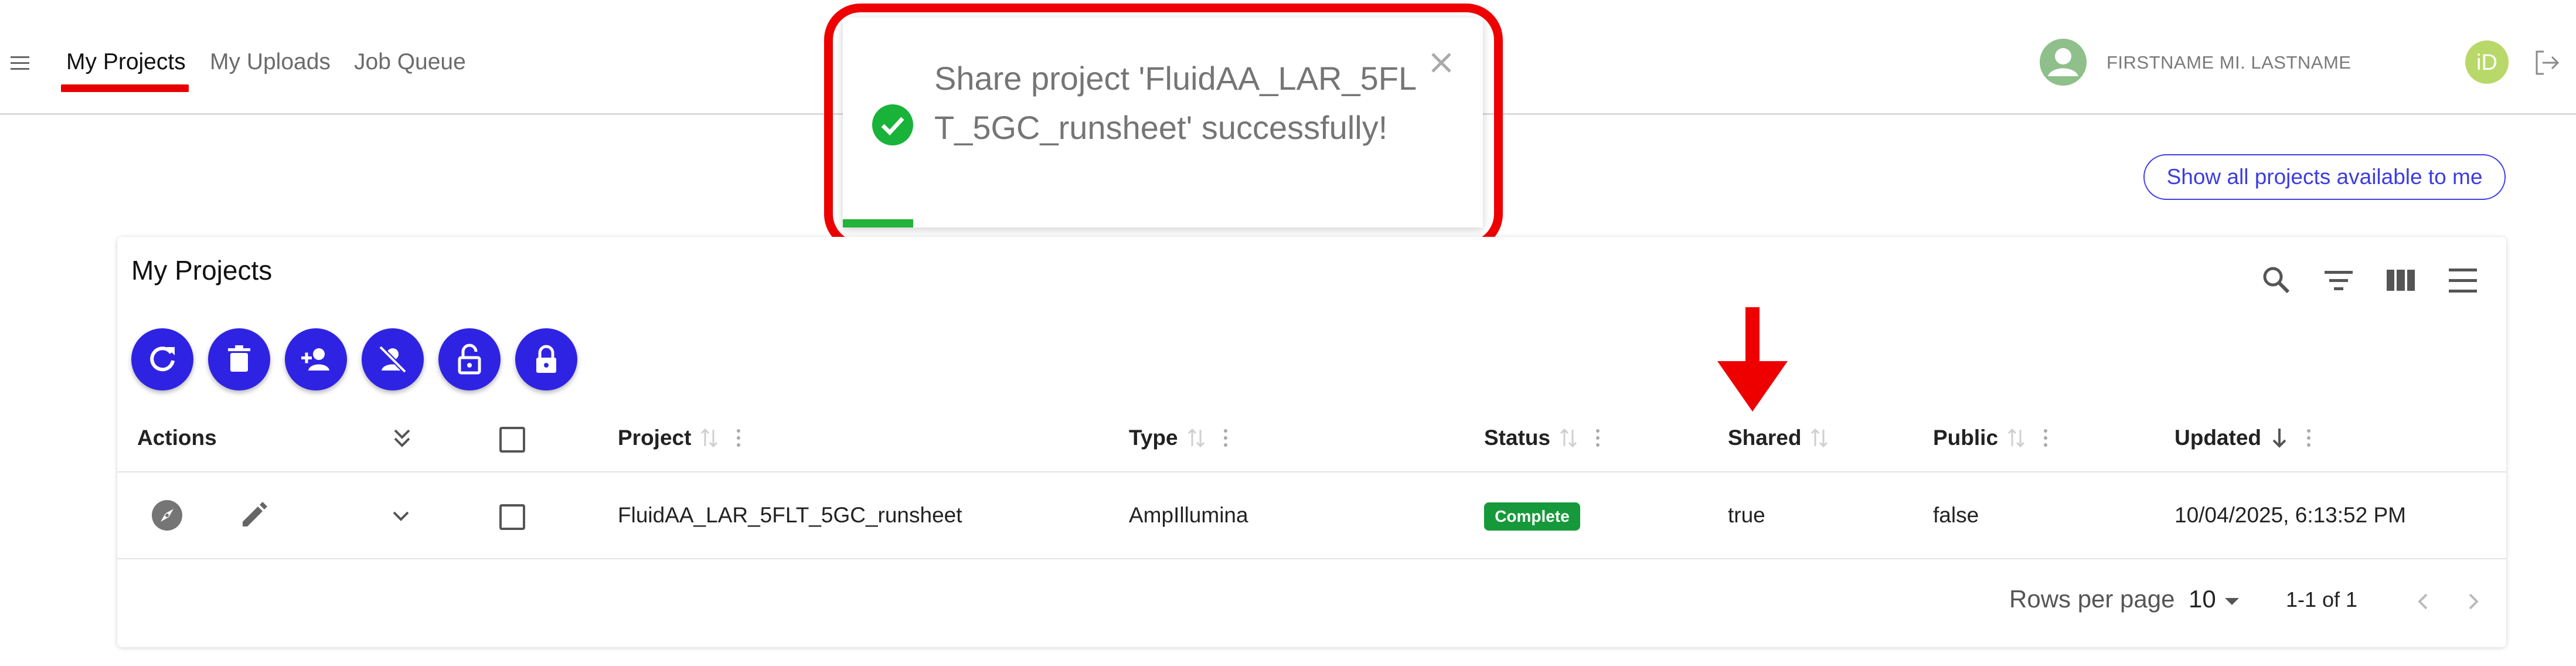 The height and width of the screenshot is (666, 2576). What do you see at coordinates (2546, 63) in the screenshot?
I see `logout-icon` at bounding box center [2546, 63].